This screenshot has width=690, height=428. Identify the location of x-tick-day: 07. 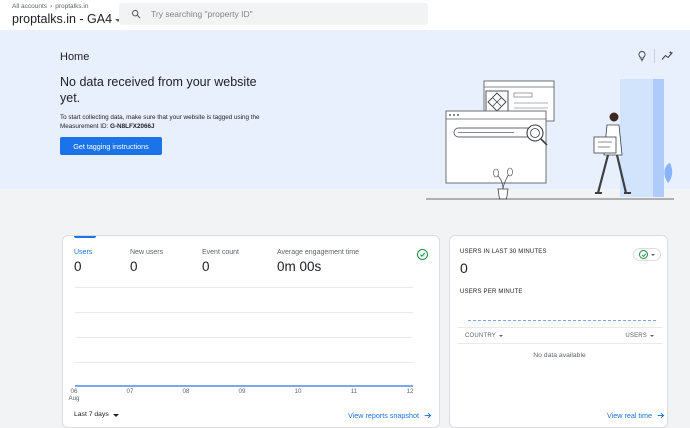
(130, 391).